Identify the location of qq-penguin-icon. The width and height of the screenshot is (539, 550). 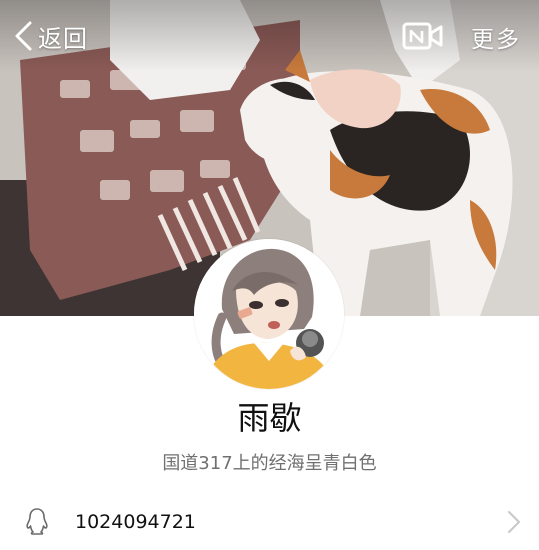
(37, 521).